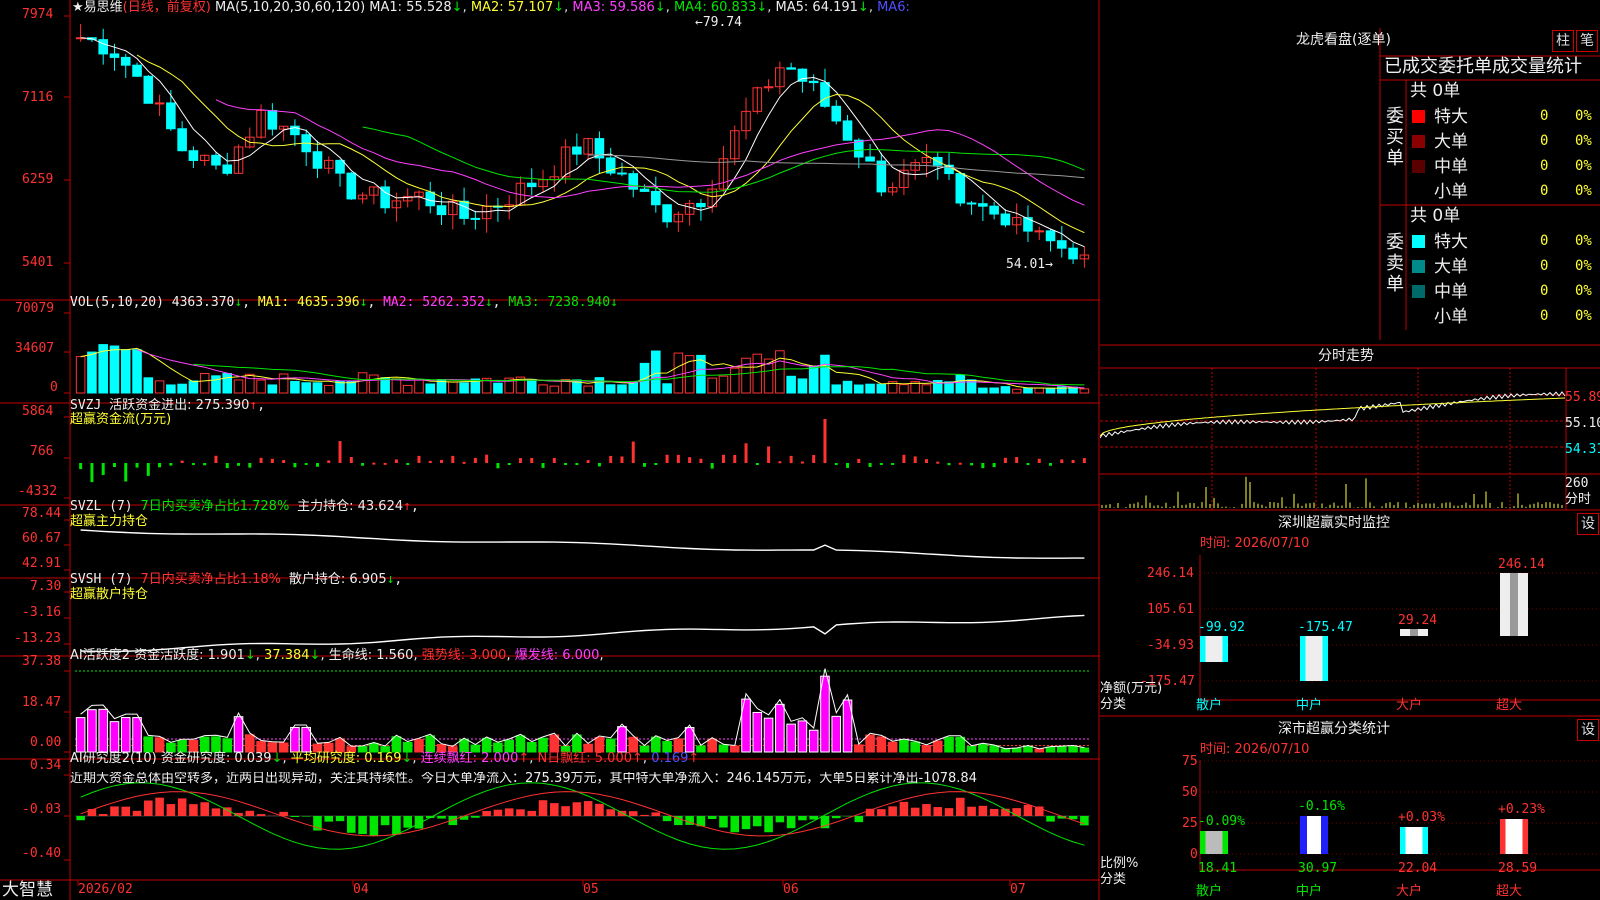 Image resolution: width=1600 pixels, height=900 pixels. I want to click on svzj-sub: 超赢资金流(万元), so click(121, 419).